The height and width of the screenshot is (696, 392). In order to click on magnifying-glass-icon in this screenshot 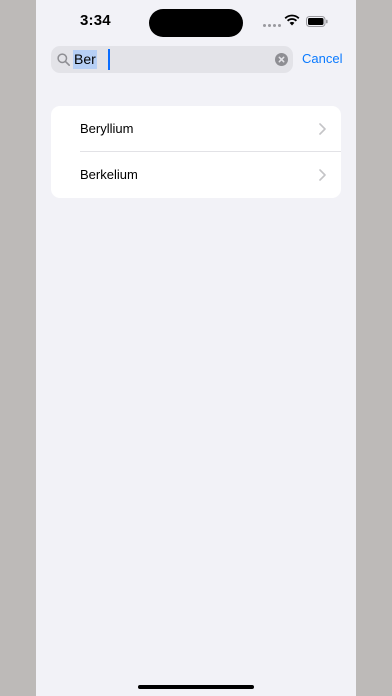, I will do `click(63, 59)`.